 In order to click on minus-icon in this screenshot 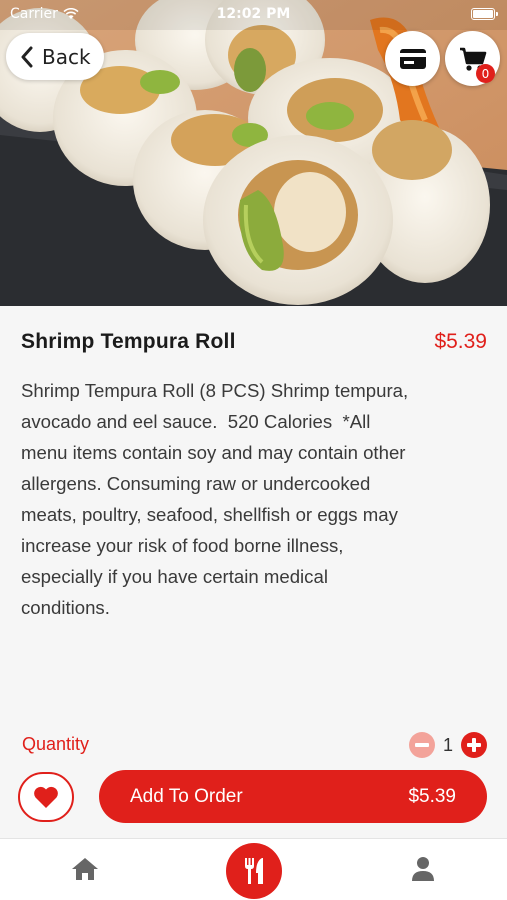, I will do `click(422, 745)`.